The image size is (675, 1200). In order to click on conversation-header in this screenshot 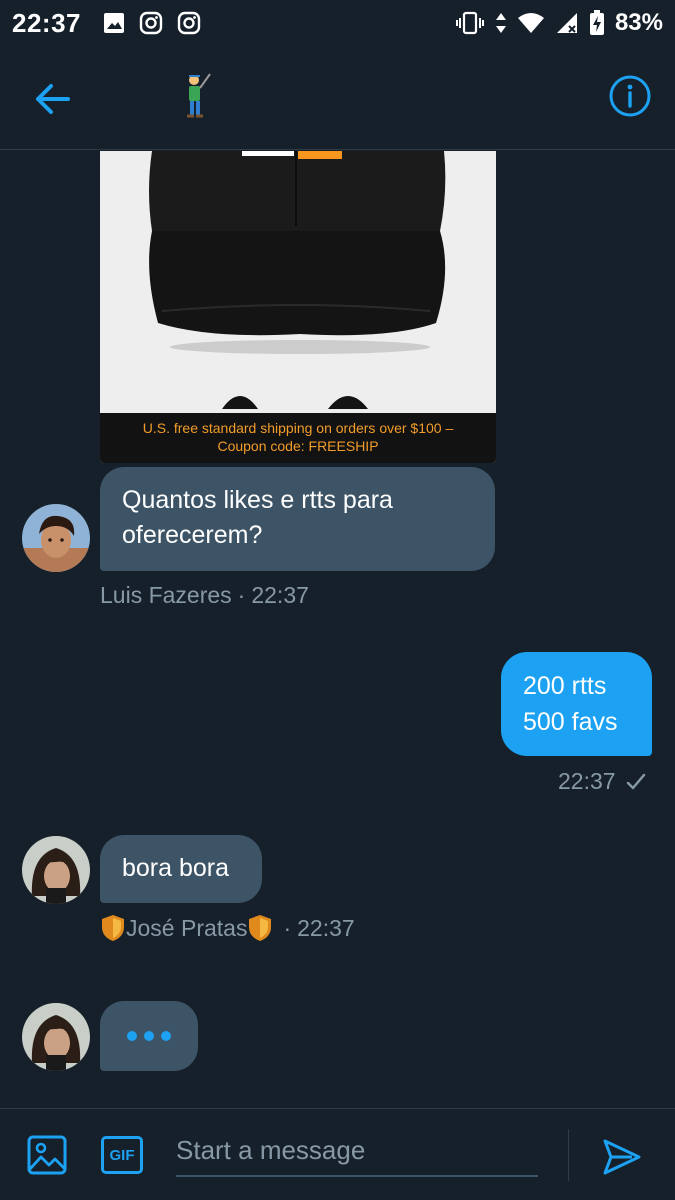, I will do `click(337, 98)`.